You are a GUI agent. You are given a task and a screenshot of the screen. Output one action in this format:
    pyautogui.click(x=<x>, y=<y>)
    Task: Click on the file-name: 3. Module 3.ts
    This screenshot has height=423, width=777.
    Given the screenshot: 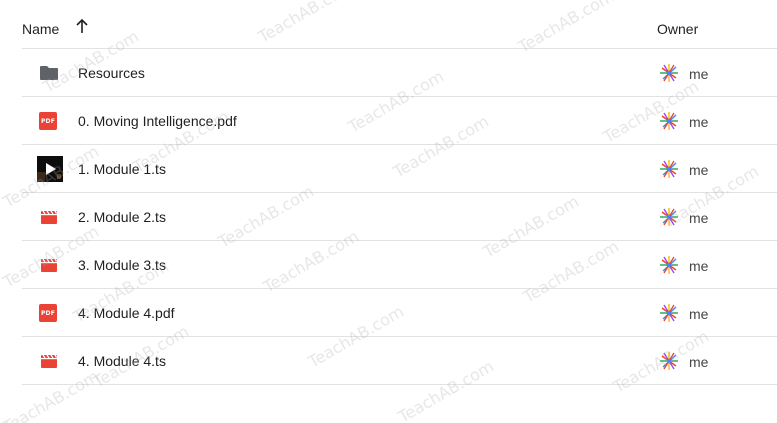 What is the action you would take?
    pyautogui.click(x=122, y=265)
    